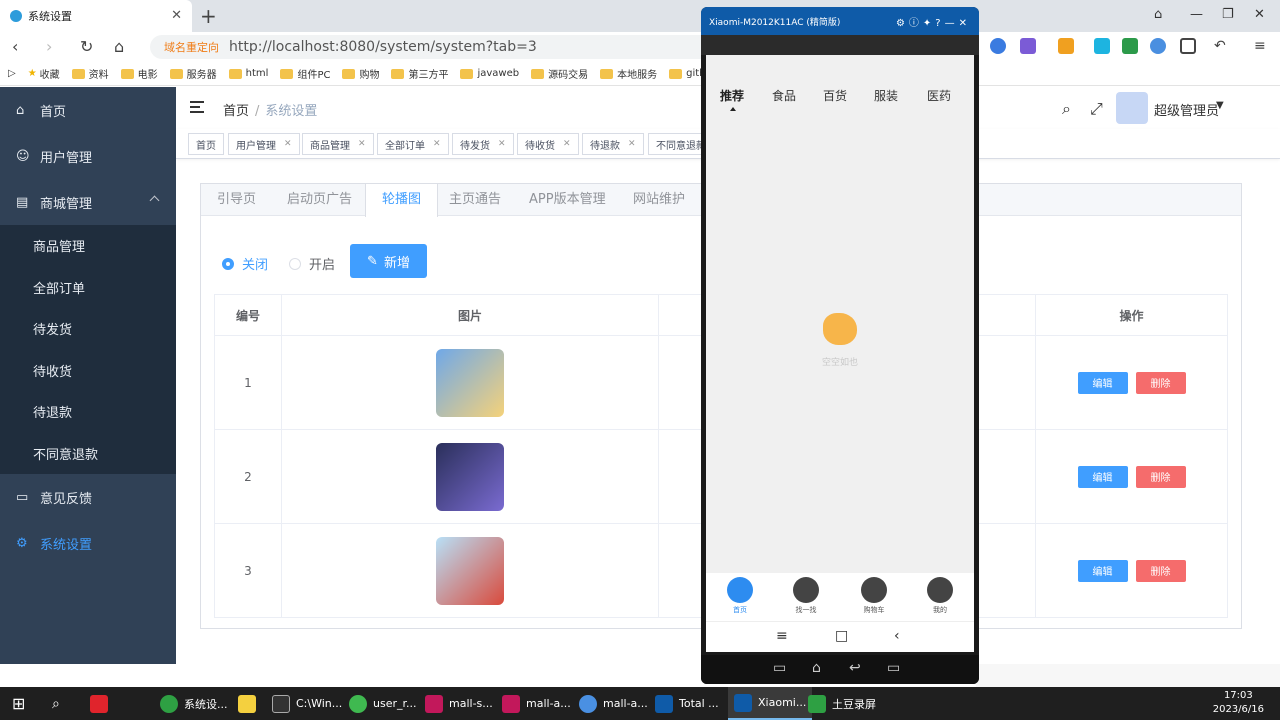 The width and height of the screenshot is (1280, 720). I want to click on phone-nav-mine: 我的, so click(940, 596).